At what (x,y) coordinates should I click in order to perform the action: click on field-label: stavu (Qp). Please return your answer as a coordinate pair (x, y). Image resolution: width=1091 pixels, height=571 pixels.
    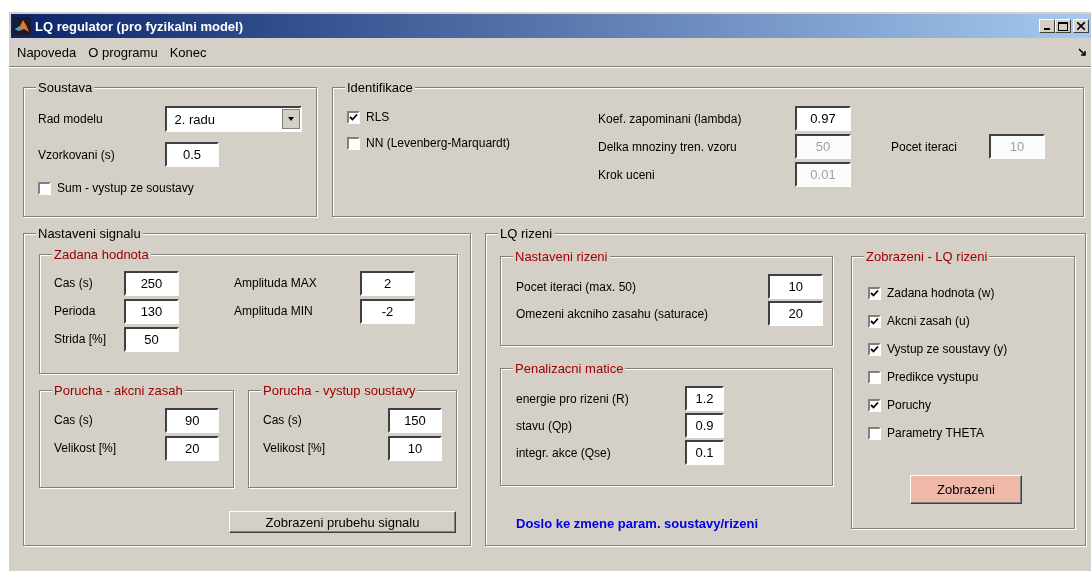
    Looking at the image, I should click on (544, 425).